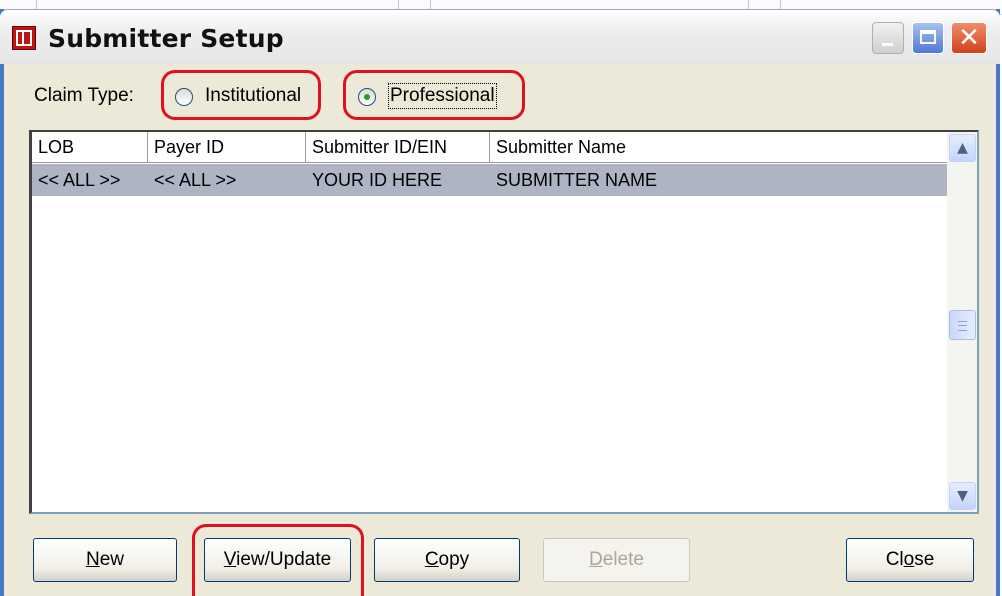 This screenshot has height=596, width=1002. I want to click on minimize-button, so click(888, 38).